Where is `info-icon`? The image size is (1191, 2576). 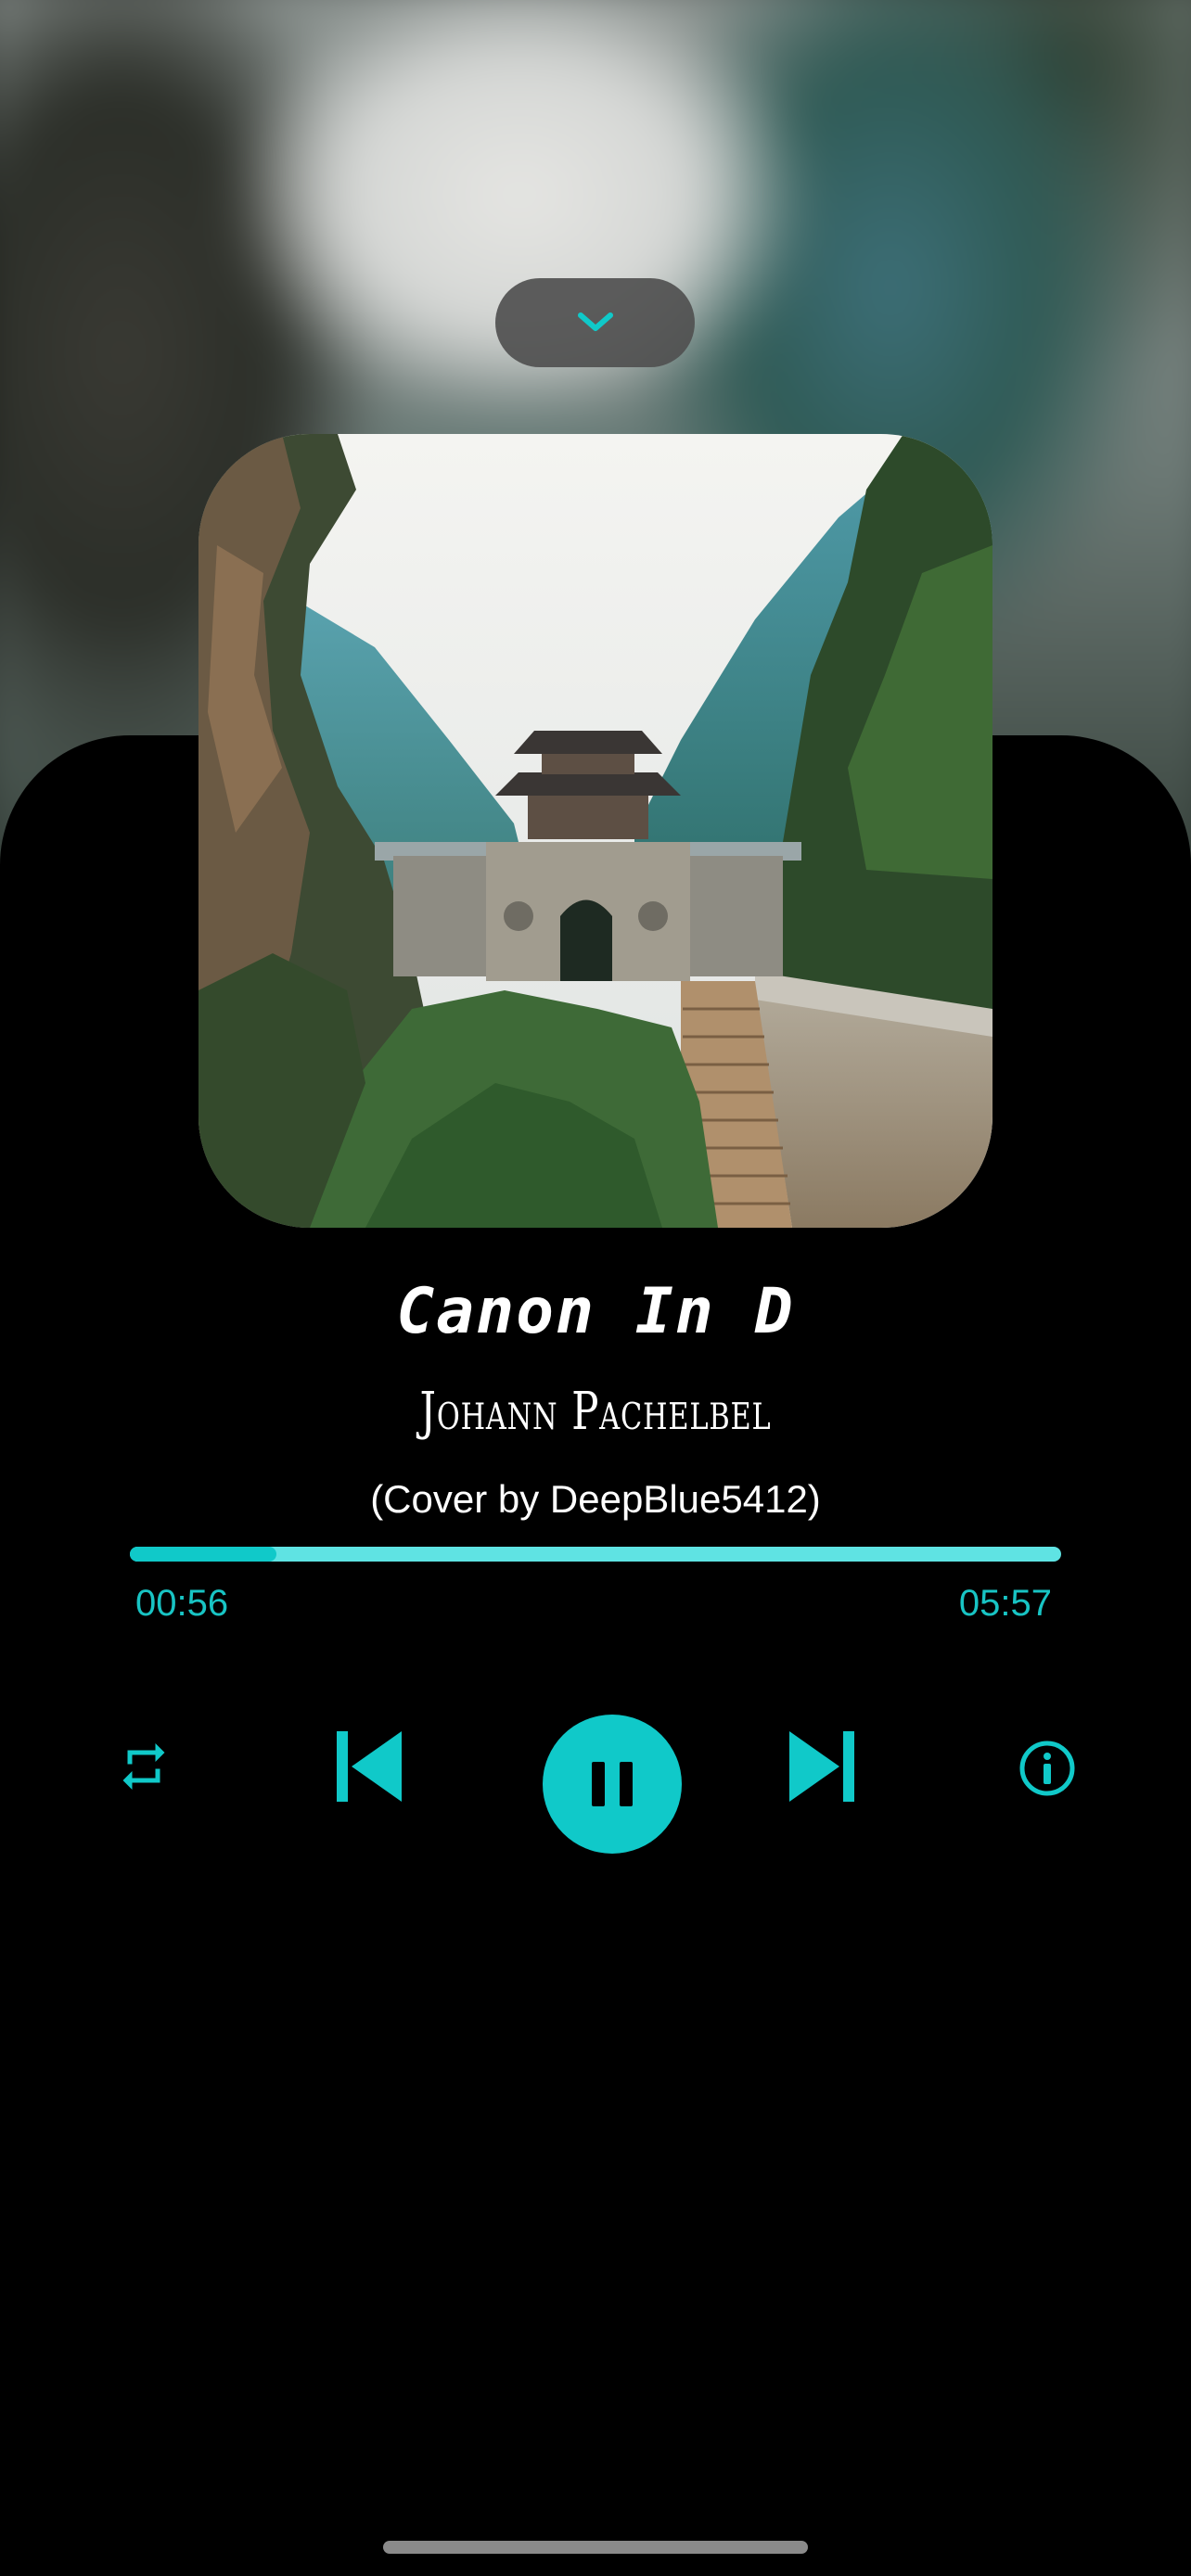 info-icon is located at coordinates (1047, 1768).